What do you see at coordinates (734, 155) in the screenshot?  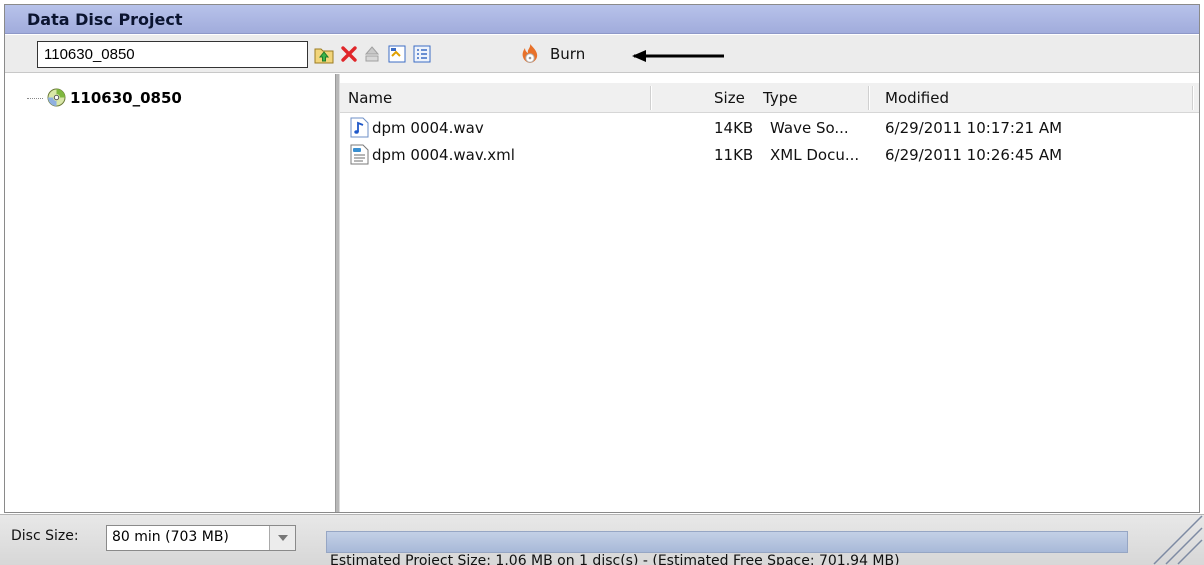 I see `file-size: 11KB` at bounding box center [734, 155].